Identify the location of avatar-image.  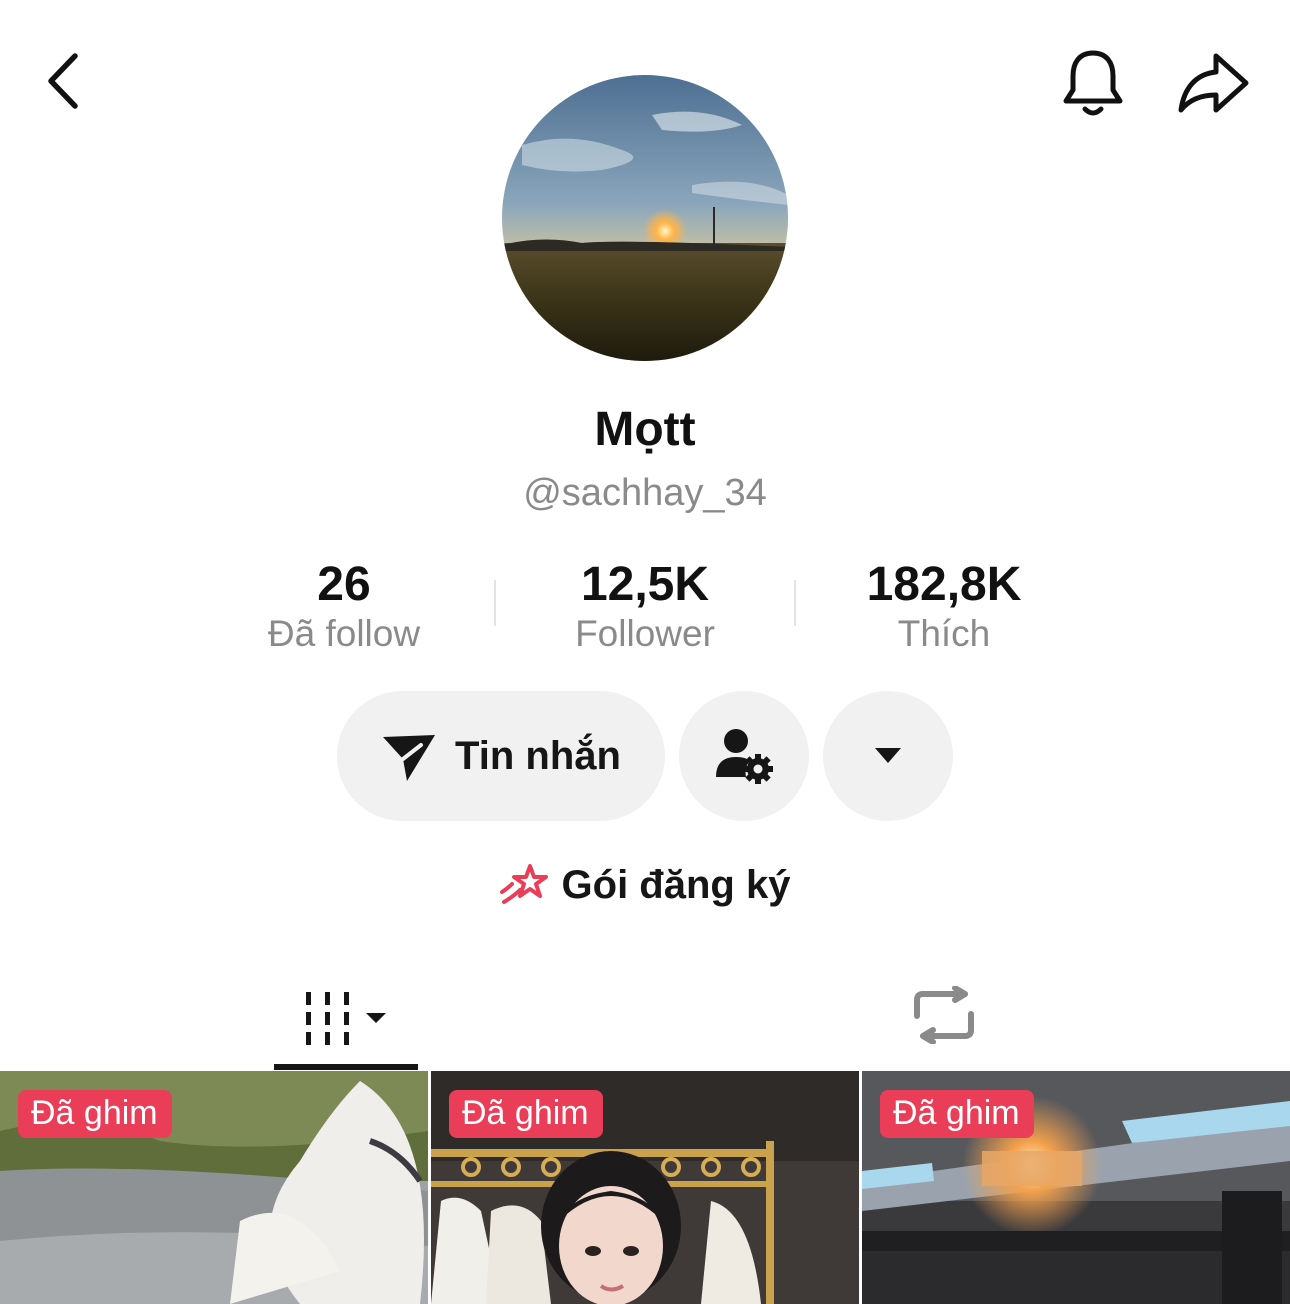
(645, 218).